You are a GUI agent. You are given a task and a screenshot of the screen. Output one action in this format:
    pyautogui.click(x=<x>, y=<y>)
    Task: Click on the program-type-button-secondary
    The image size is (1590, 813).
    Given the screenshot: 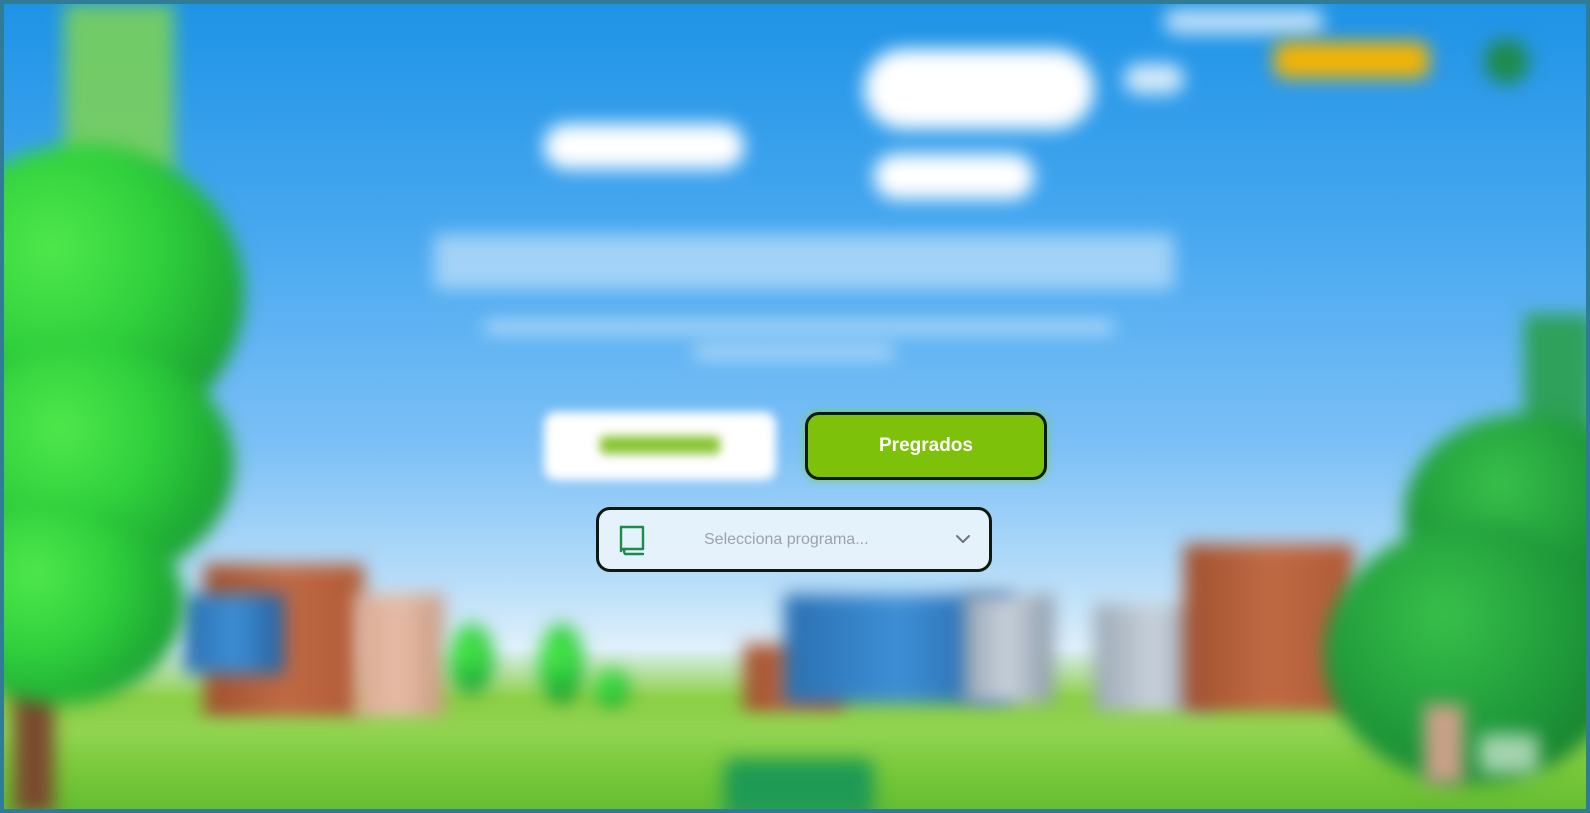 What is the action you would take?
    pyautogui.click(x=660, y=446)
    